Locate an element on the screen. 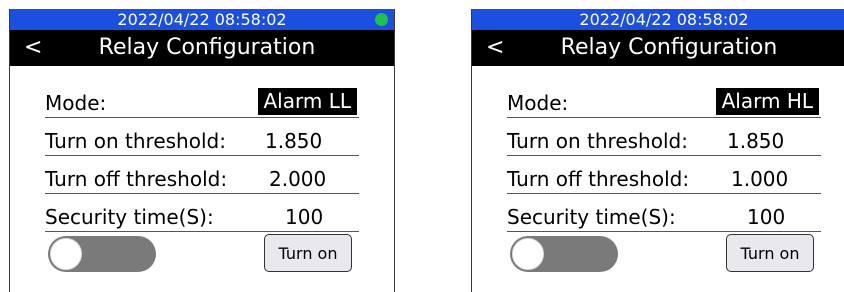 This screenshot has width=844, height=292. turn-off-threshold-value: 2.000 is located at coordinates (297, 179).